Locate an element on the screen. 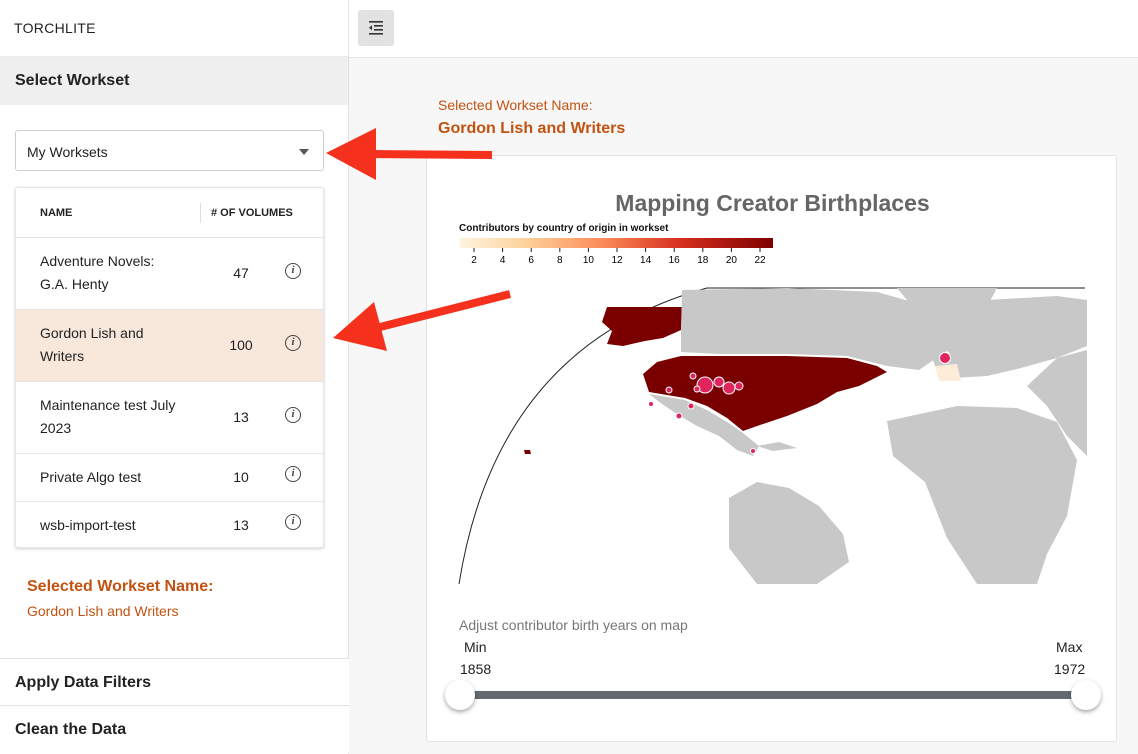 This screenshot has height=754, width=1138. hawaii is located at coordinates (527, 452).